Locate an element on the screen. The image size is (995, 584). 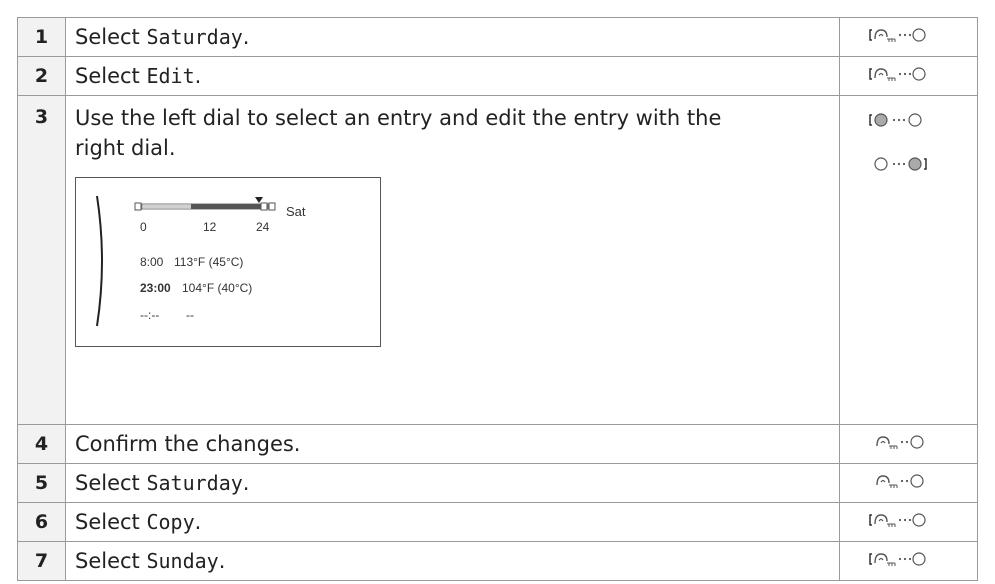
step-row: 4 Confirm the changes. is located at coordinates (497, 444).